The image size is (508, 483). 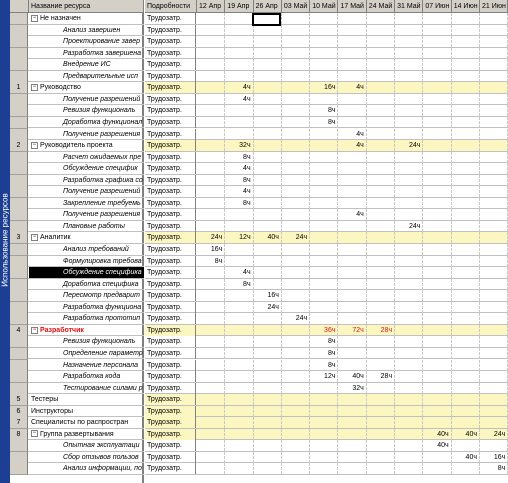 What do you see at coordinates (77, 146) in the screenshot?
I see `resource-row: 2− Руководитель проекта` at bounding box center [77, 146].